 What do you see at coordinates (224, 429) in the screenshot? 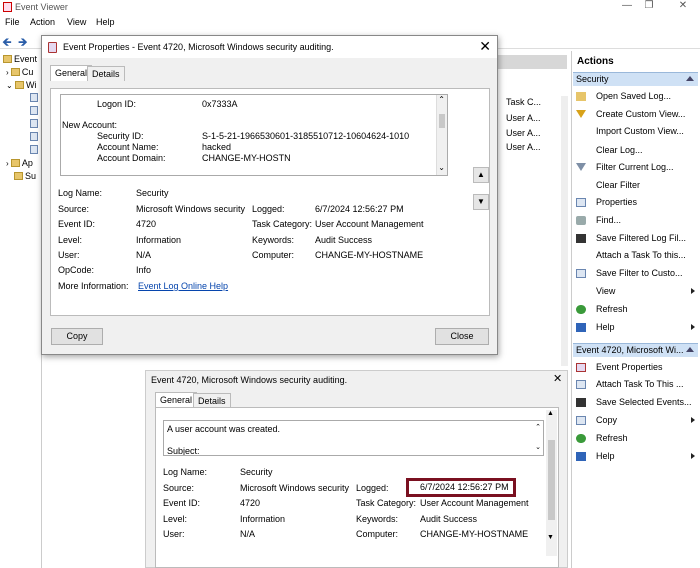
I see `preview-message: A user account was created.` at bounding box center [224, 429].